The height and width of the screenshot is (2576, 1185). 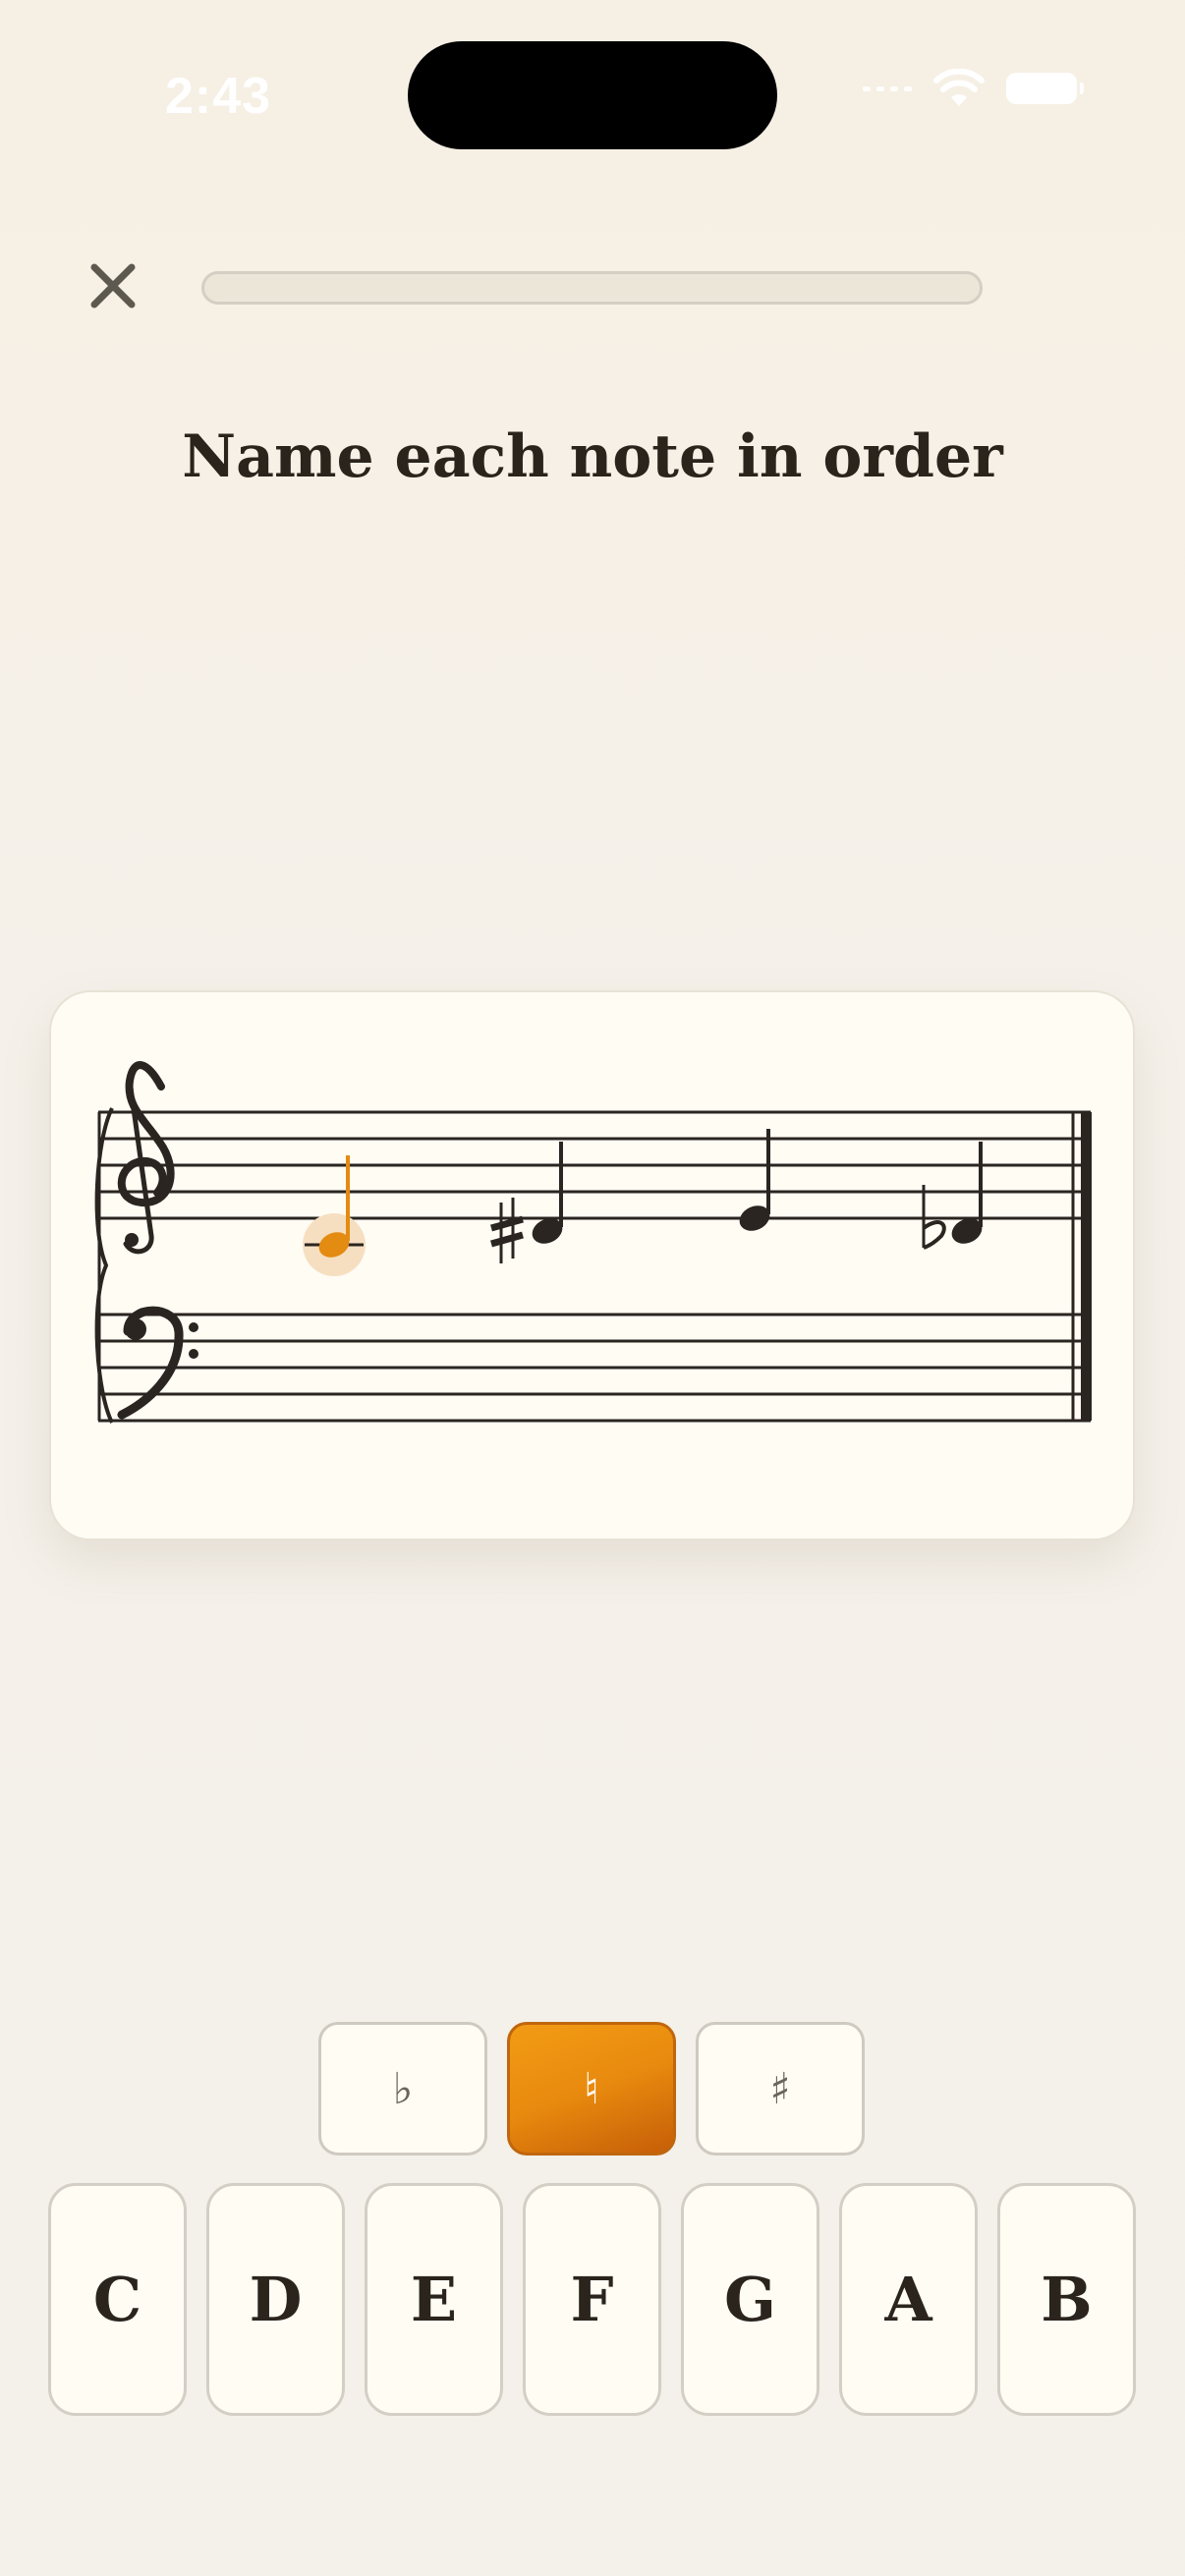 I want to click on bass-clef, so click(x=157, y=1363).